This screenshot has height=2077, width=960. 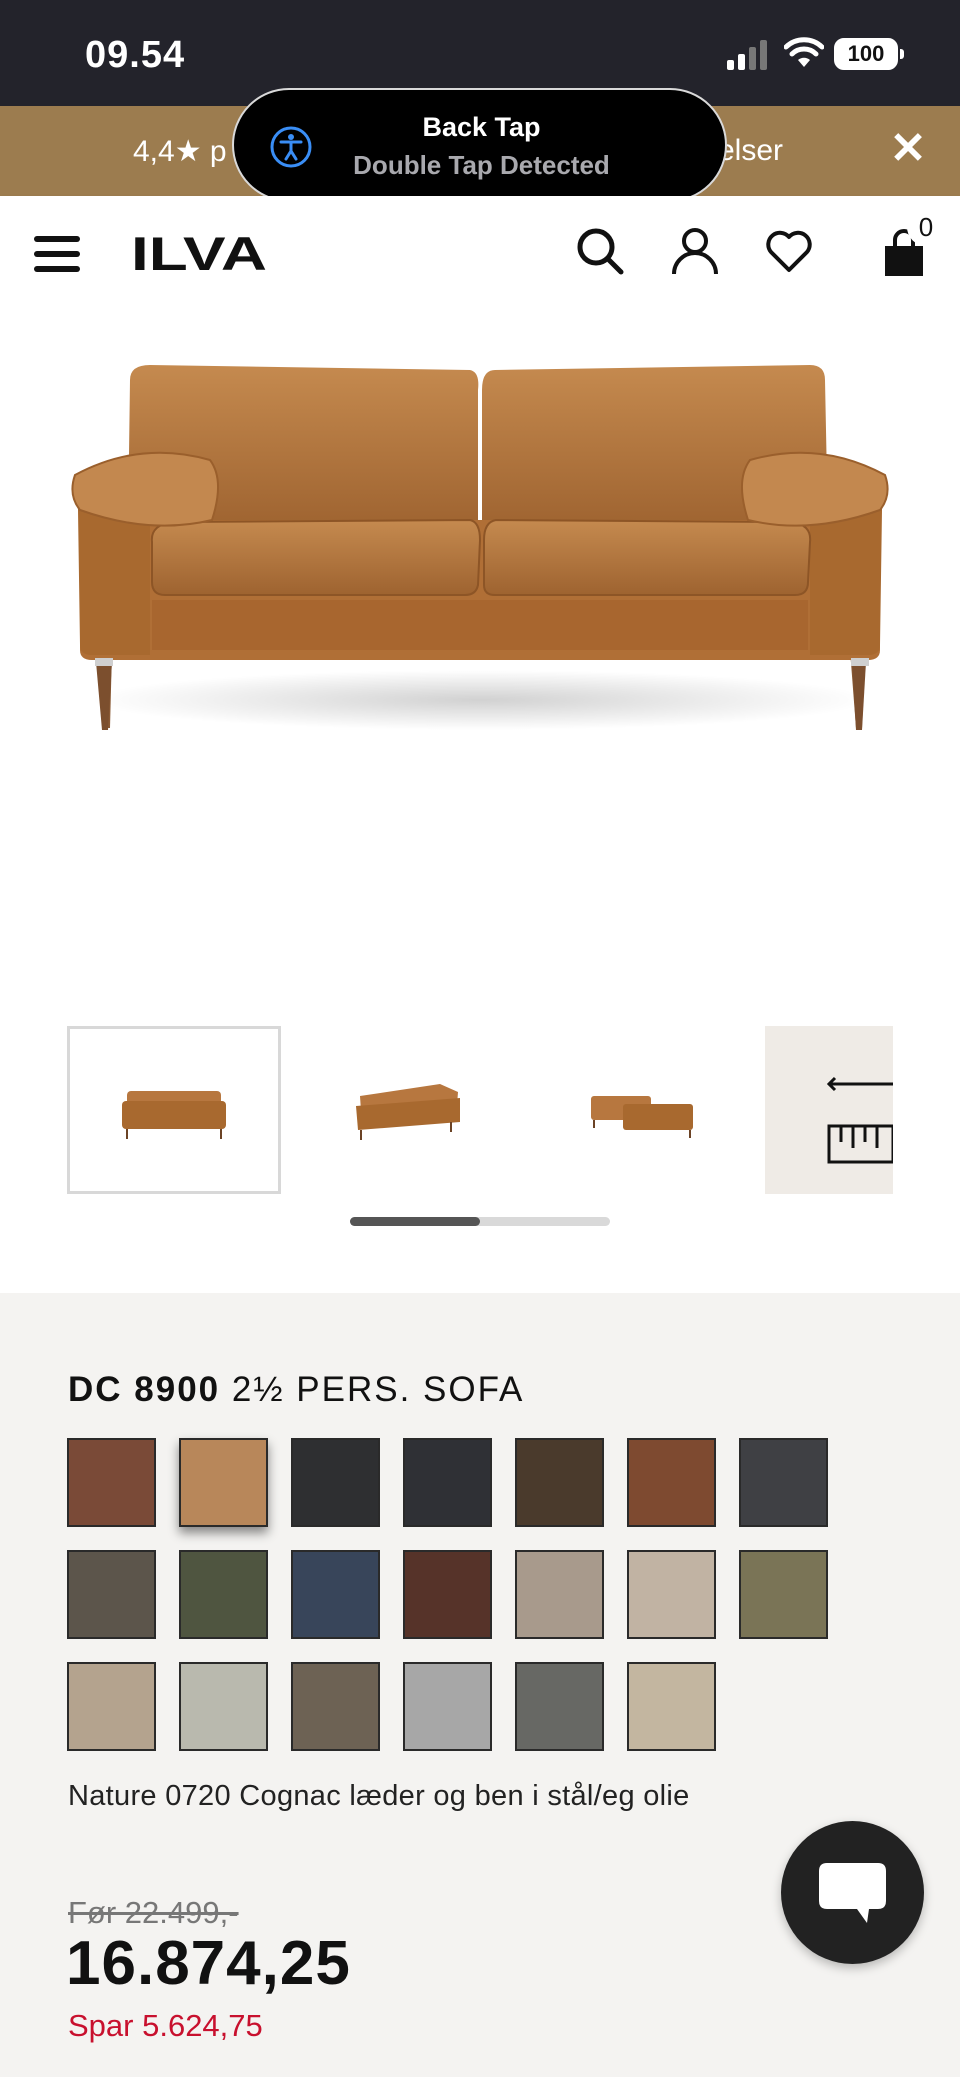 I want to click on ilva-logo: ILVA, so click(x=199, y=252).